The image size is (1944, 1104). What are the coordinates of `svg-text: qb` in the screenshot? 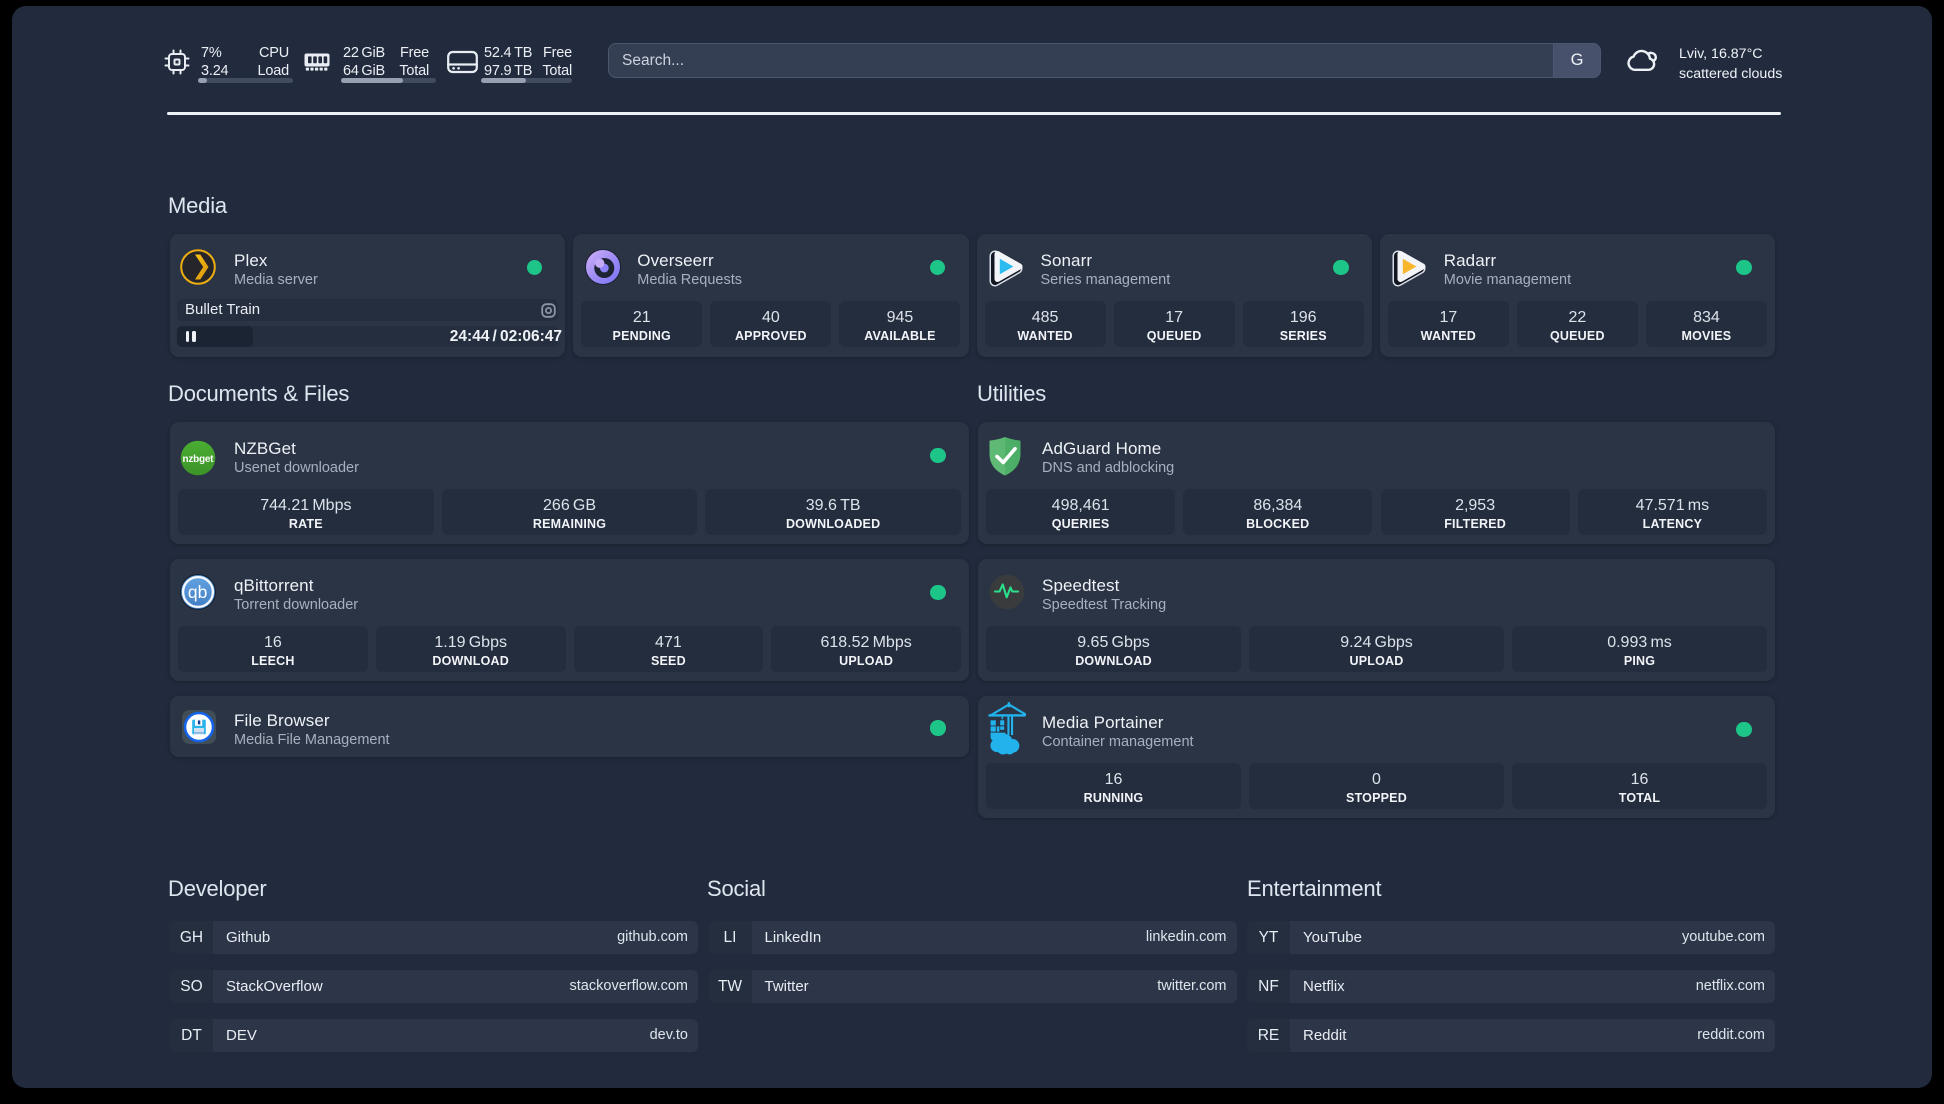 It's located at (197, 592).